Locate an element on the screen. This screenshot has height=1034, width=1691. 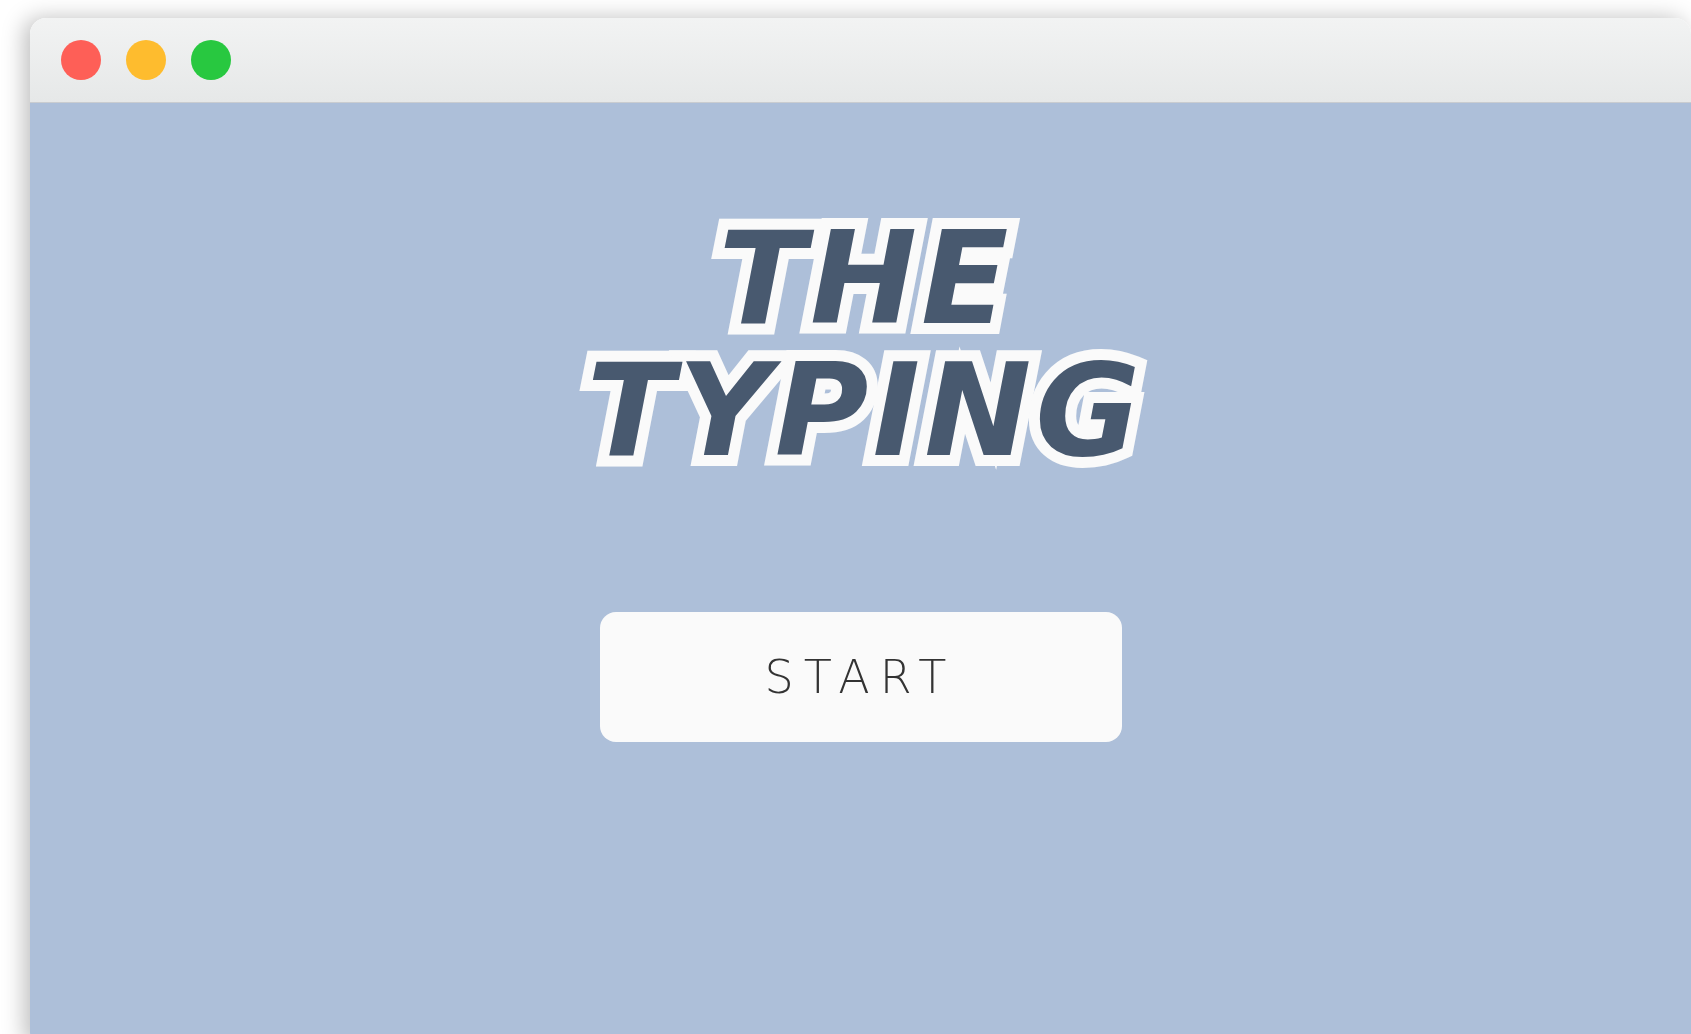
logo-text: TYPING is located at coordinates (865, 411).